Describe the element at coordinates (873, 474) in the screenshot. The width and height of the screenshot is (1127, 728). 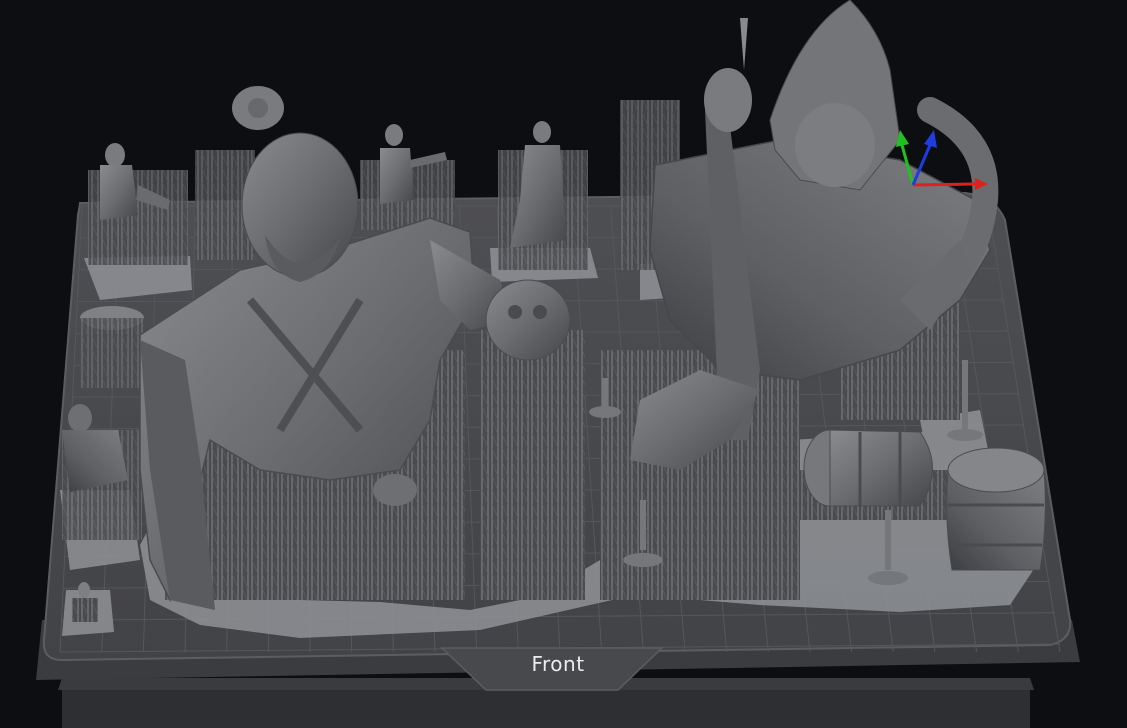
I see `model-barrel-lying` at that location.